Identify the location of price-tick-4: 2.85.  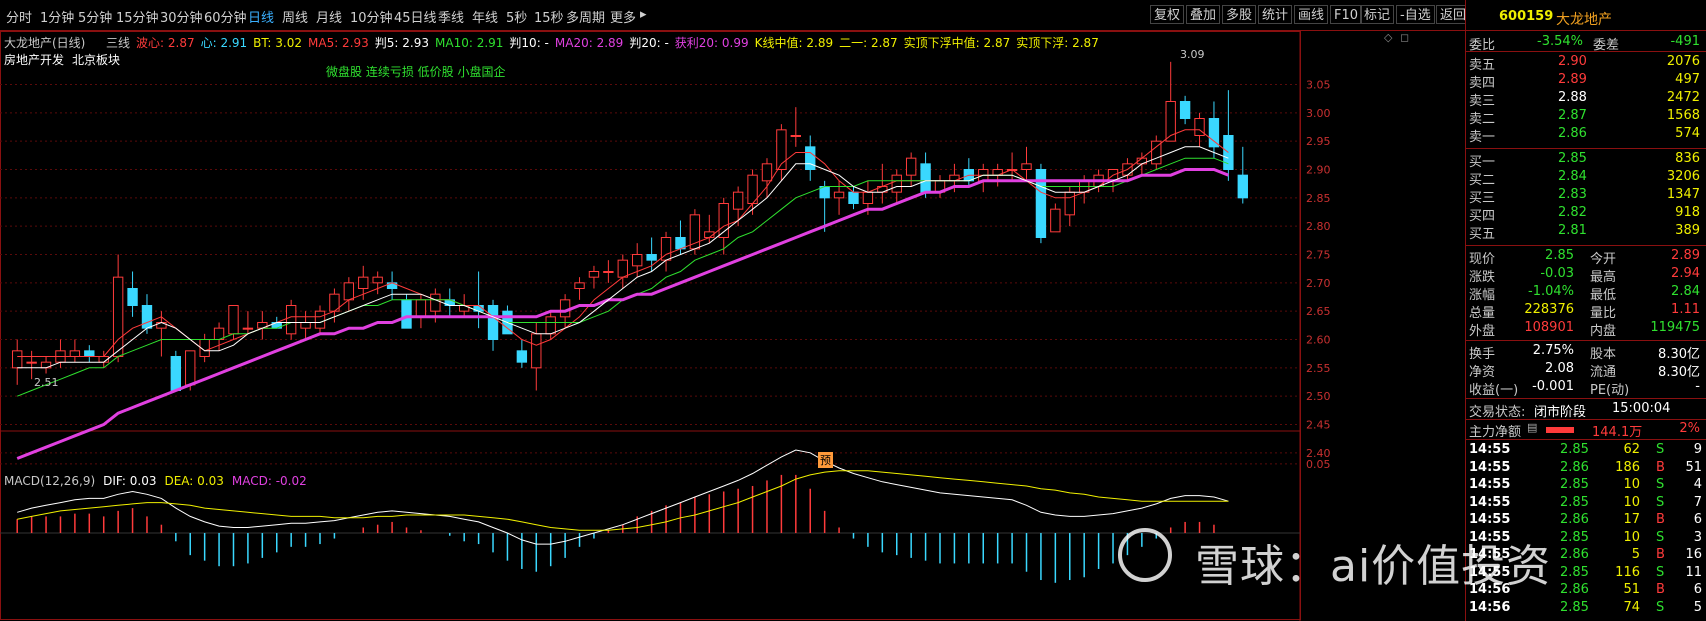
(1318, 198).